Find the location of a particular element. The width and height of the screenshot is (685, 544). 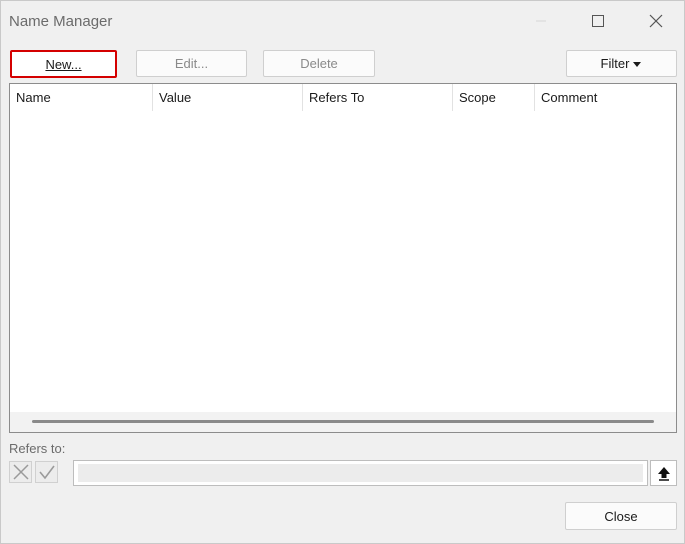

delete-button-label: Delete is located at coordinates (319, 63).